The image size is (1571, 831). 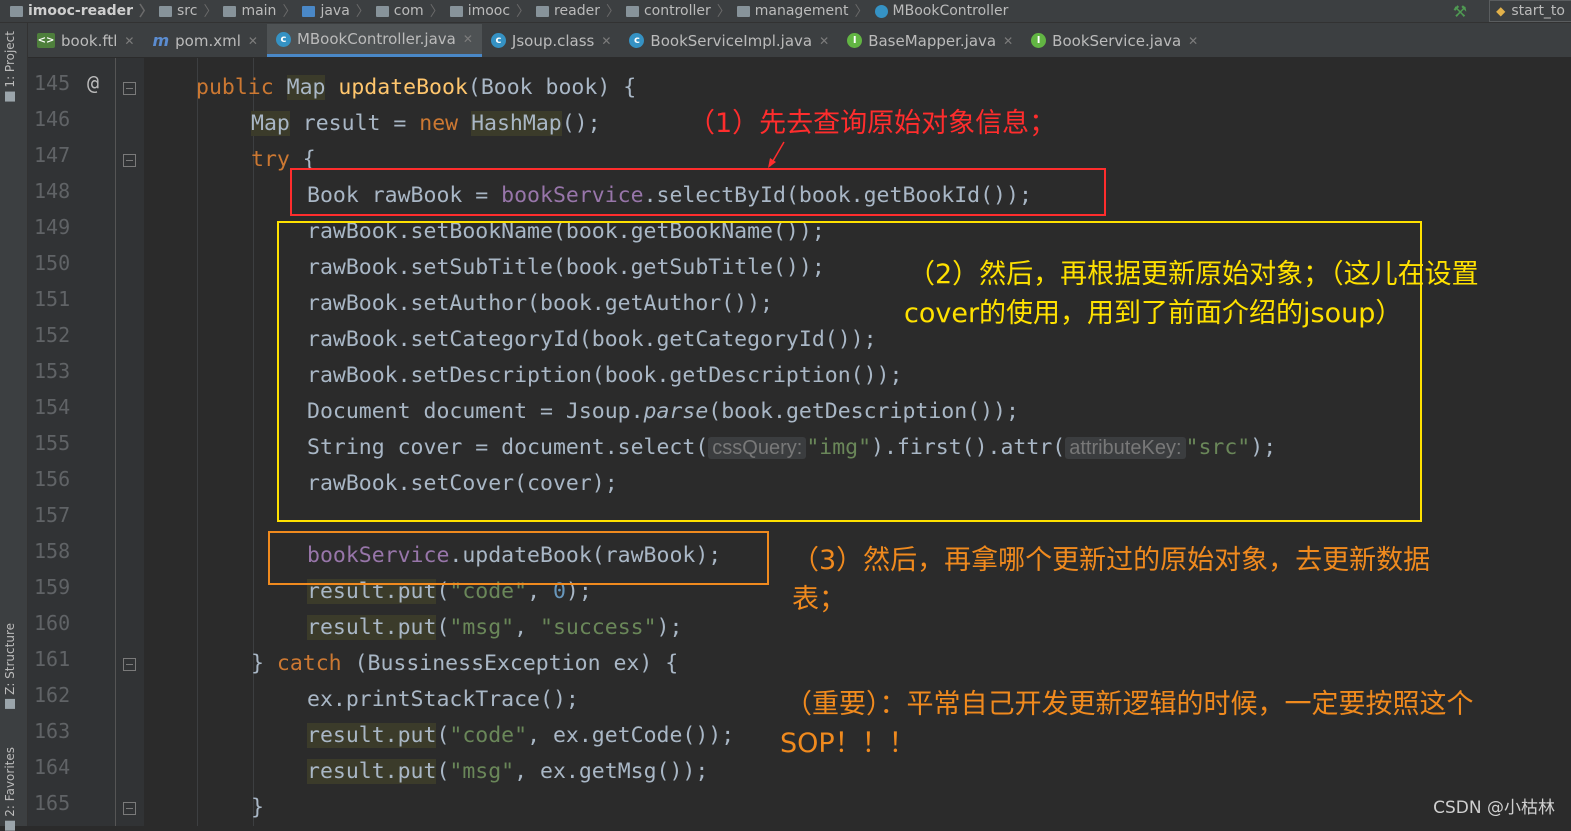 What do you see at coordinates (675, 11) in the screenshot?
I see `breadcrumb-item-controller: controller 〉` at bounding box center [675, 11].